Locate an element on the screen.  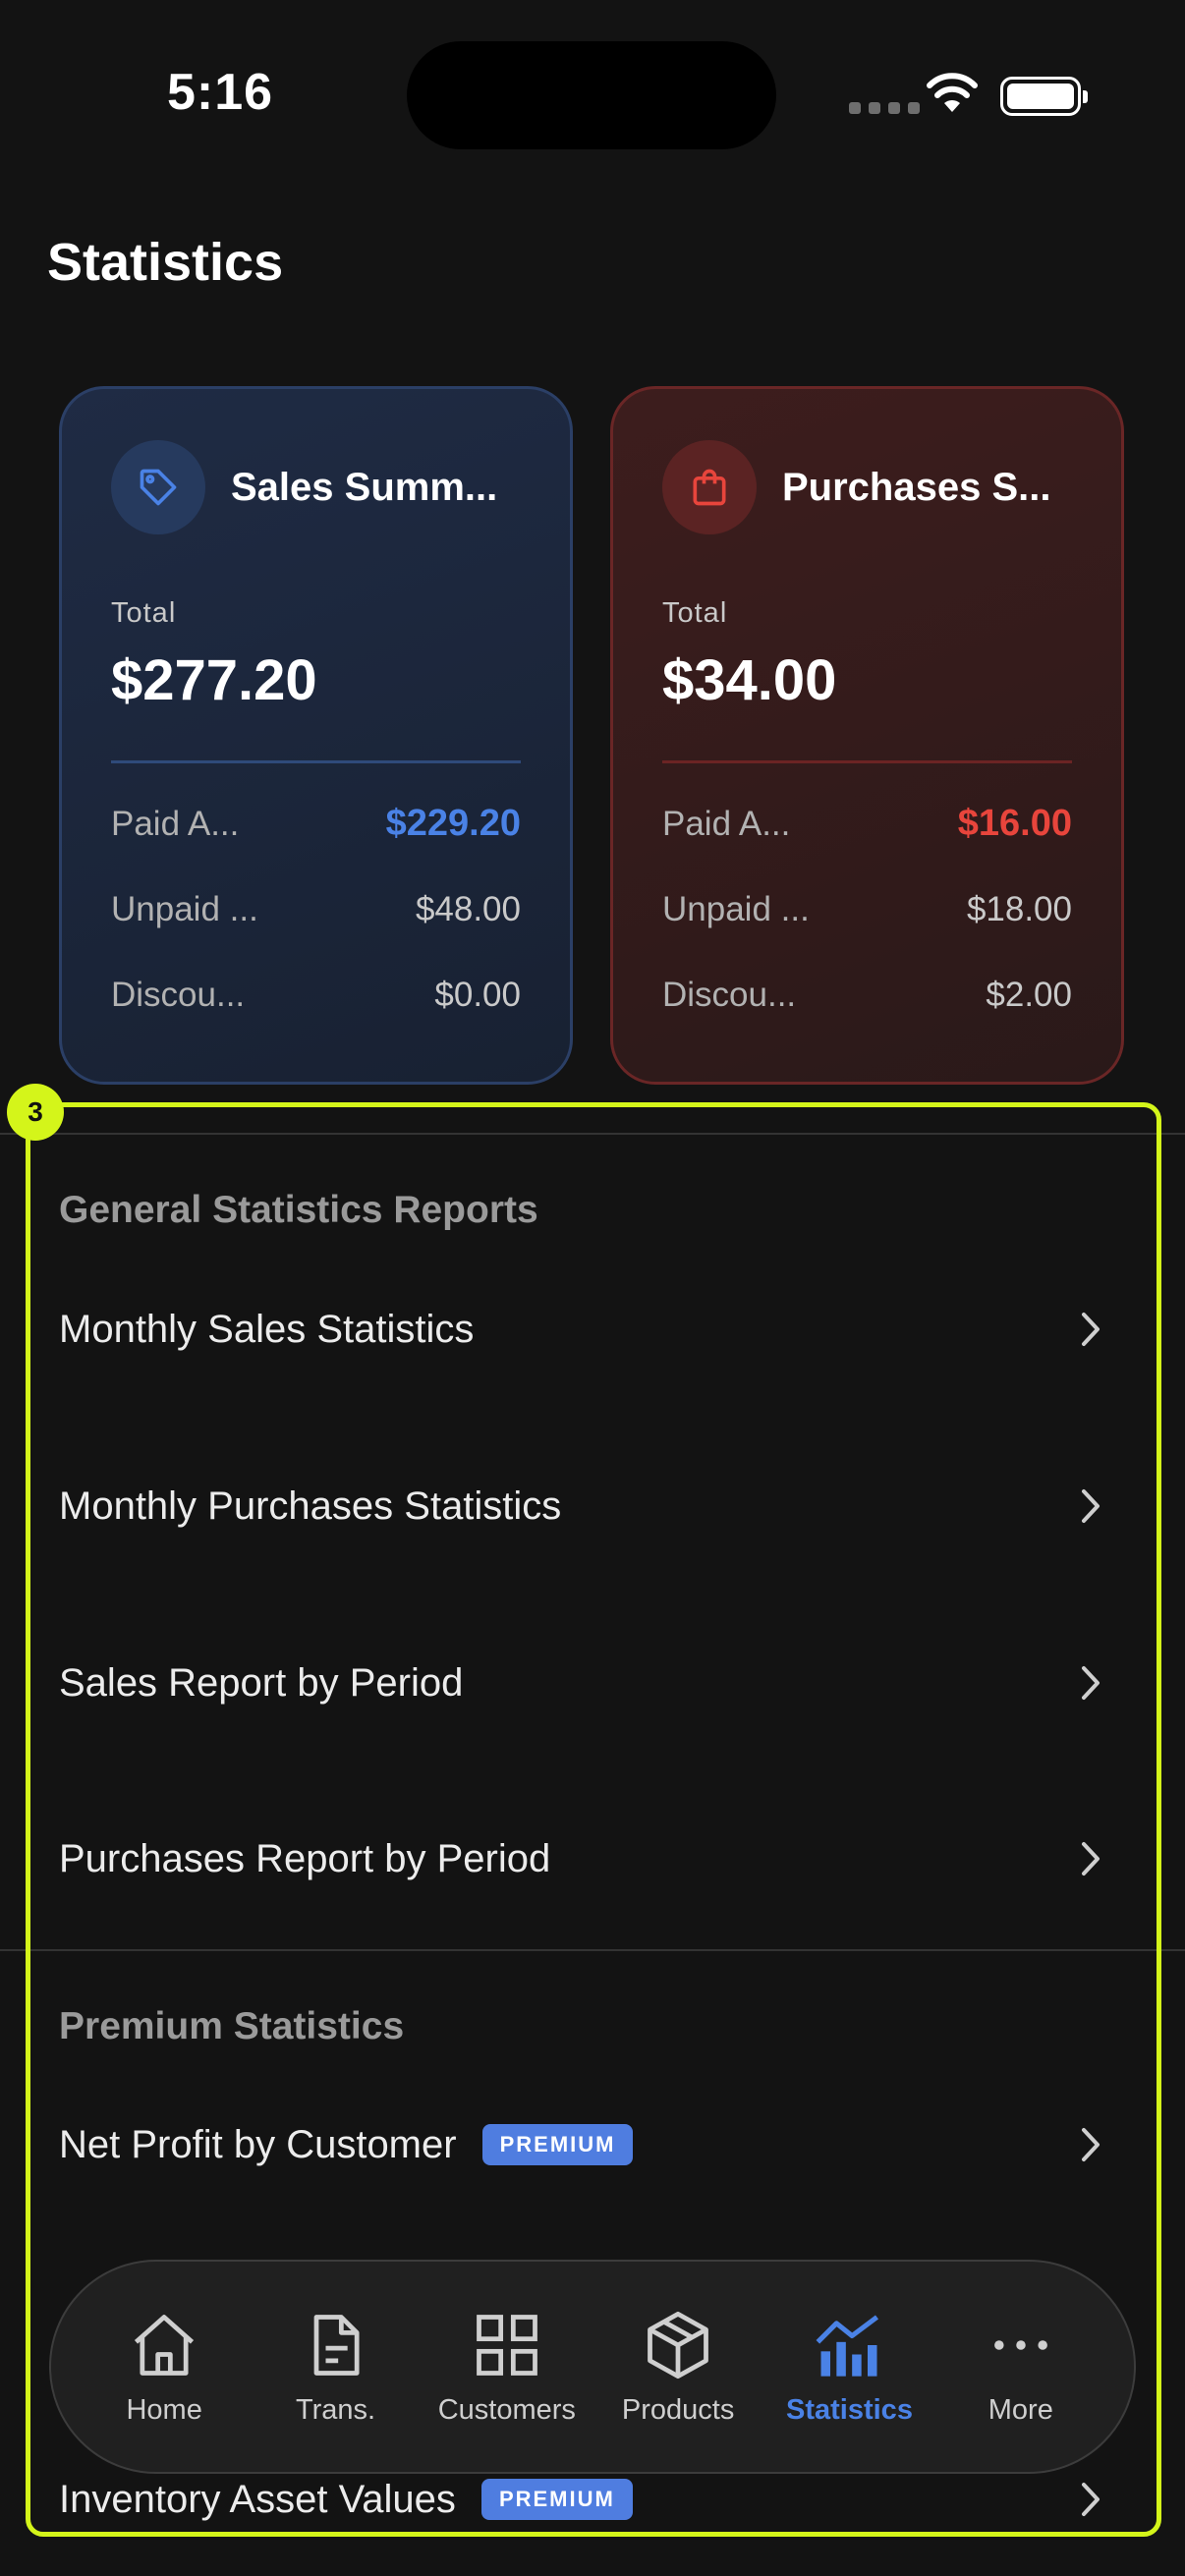
unpaid-amount-row: Unpaid ... $48.00 is located at coordinates (316, 909).